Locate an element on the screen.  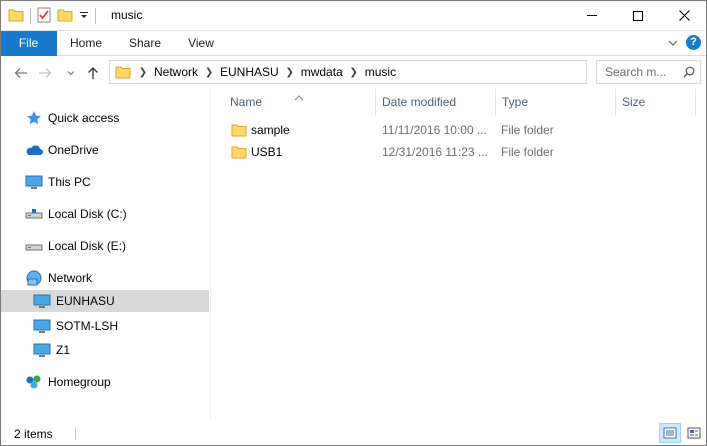
nav-item-eunhasu: EUNHASU is located at coordinates (104, 301).